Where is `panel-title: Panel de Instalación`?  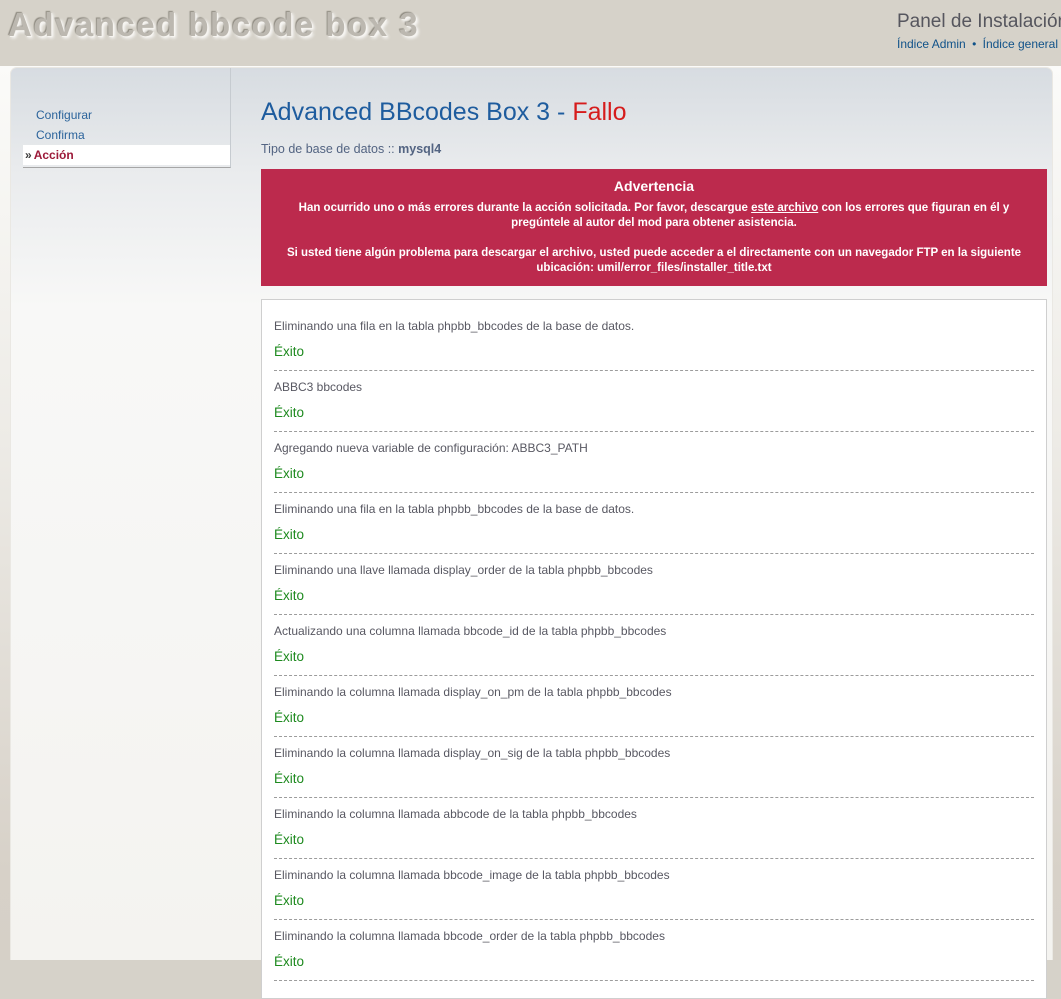 panel-title: Panel de Instalación is located at coordinates (979, 21).